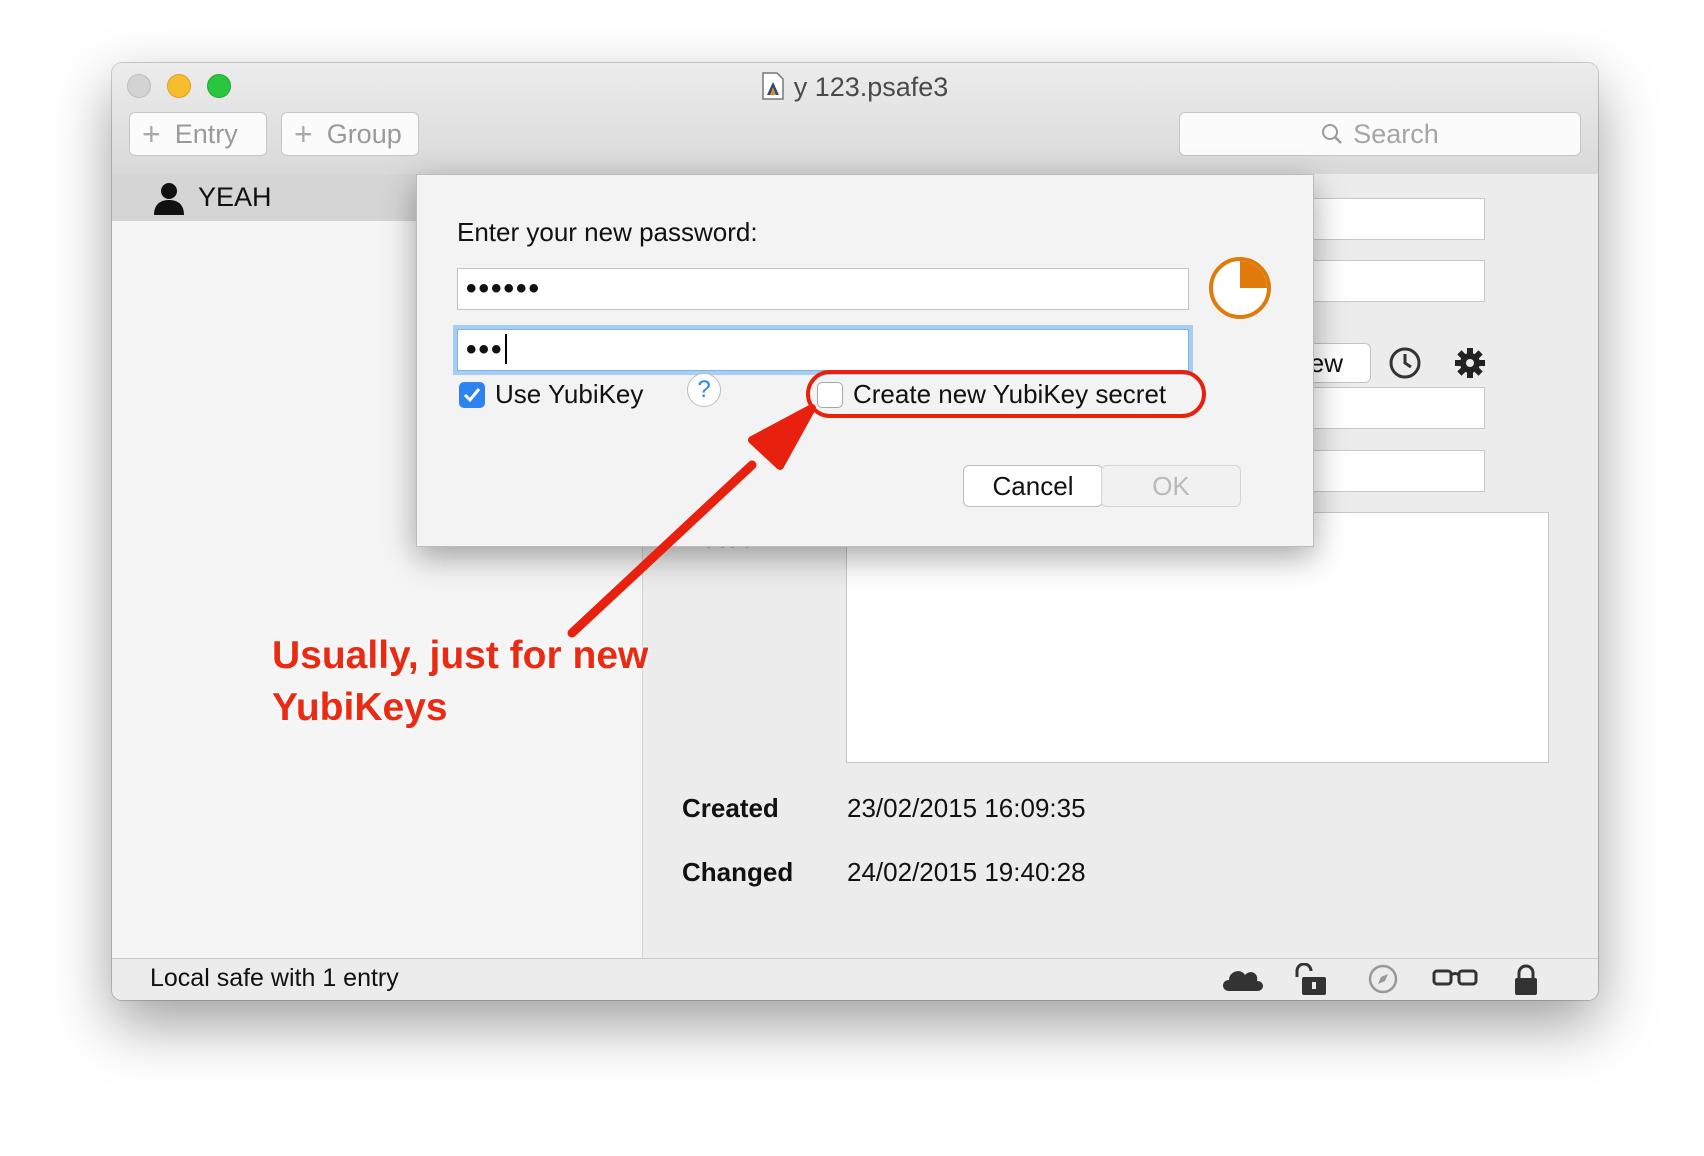 Image resolution: width=1704 pixels, height=1156 pixels. What do you see at coordinates (360, 707) in the screenshot?
I see `annotation-line-2: YubiKeys` at bounding box center [360, 707].